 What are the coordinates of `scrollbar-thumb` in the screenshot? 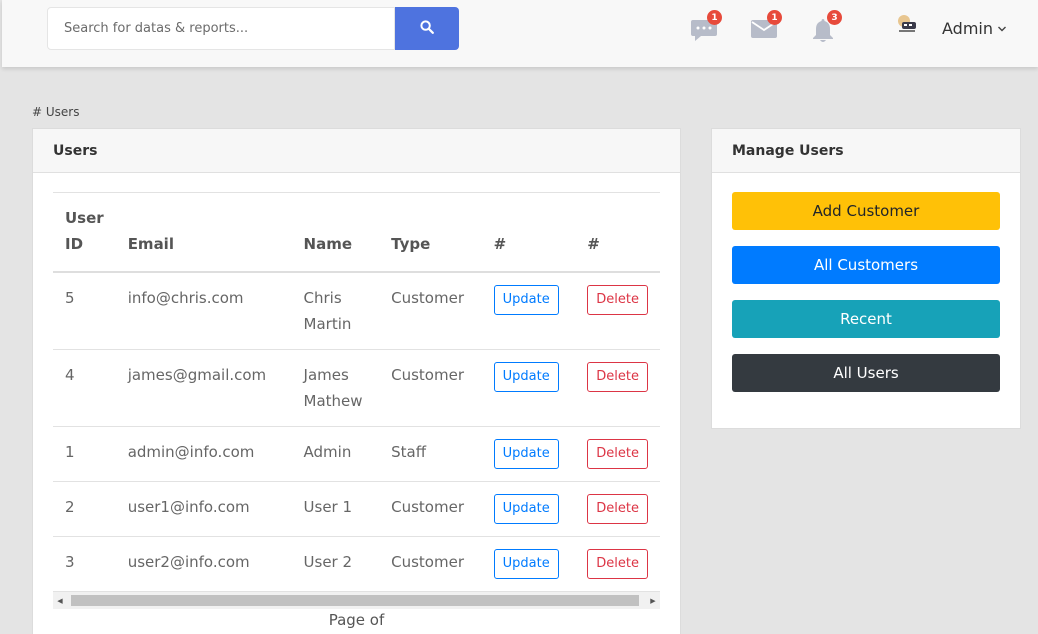 It's located at (355, 600).